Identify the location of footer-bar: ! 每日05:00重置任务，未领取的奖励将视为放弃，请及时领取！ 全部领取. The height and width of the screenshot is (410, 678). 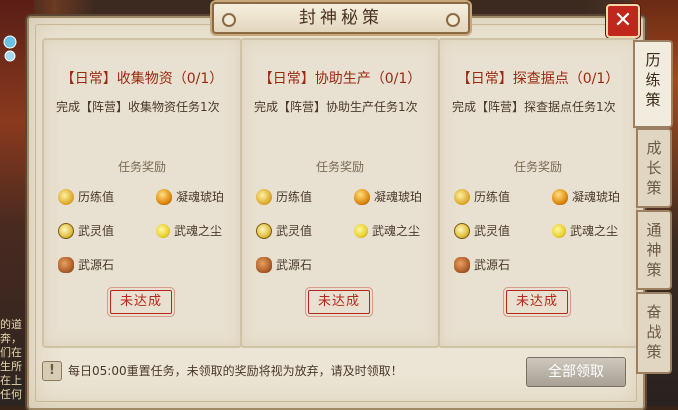
(335, 371).